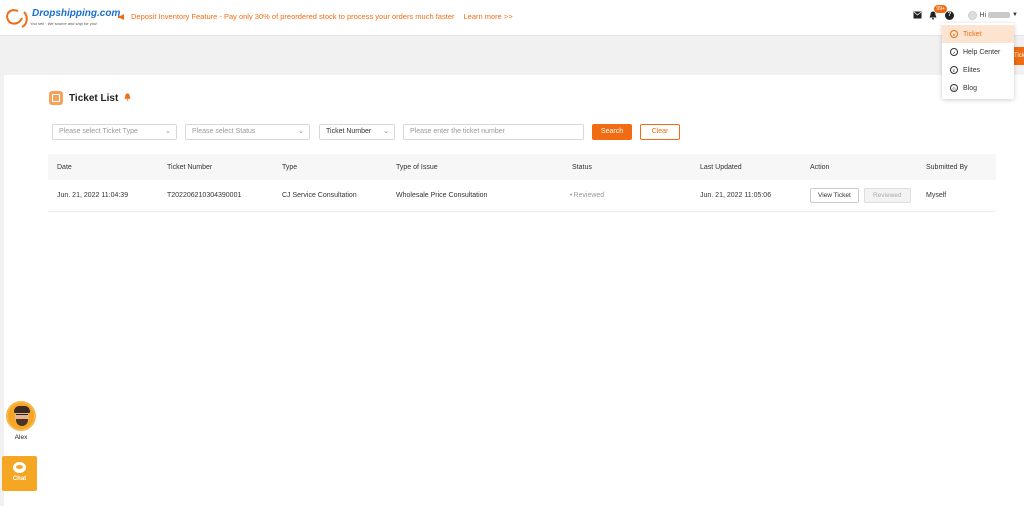 This screenshot has width=1024, height=506. I want to click on page-title: Ticket List, so click(94, 98).